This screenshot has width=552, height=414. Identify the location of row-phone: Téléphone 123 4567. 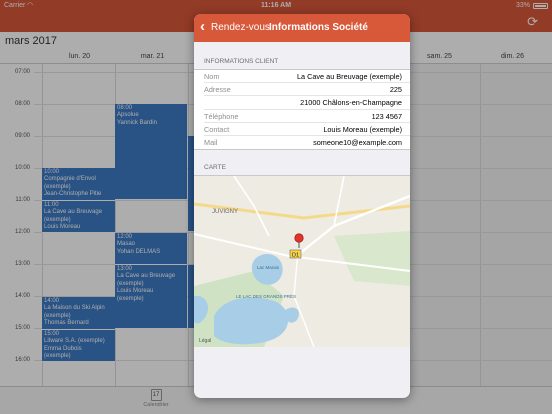
(307, 116).